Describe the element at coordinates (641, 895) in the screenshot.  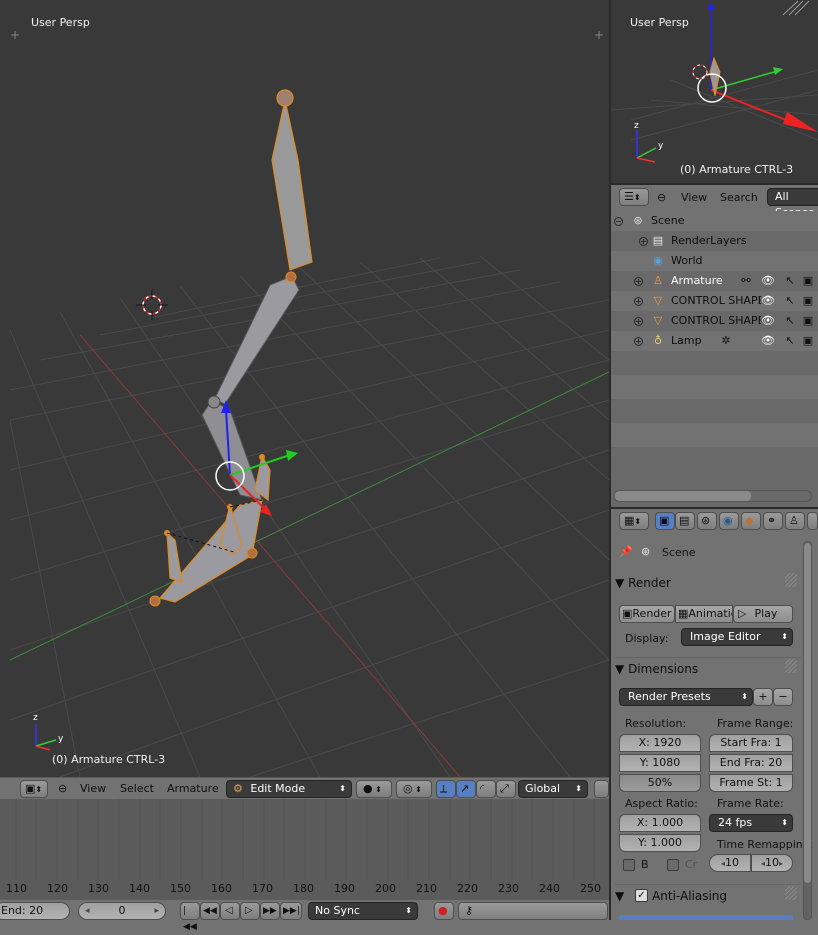
I see `anti-aliasing-checkbox: ✓` at that location.